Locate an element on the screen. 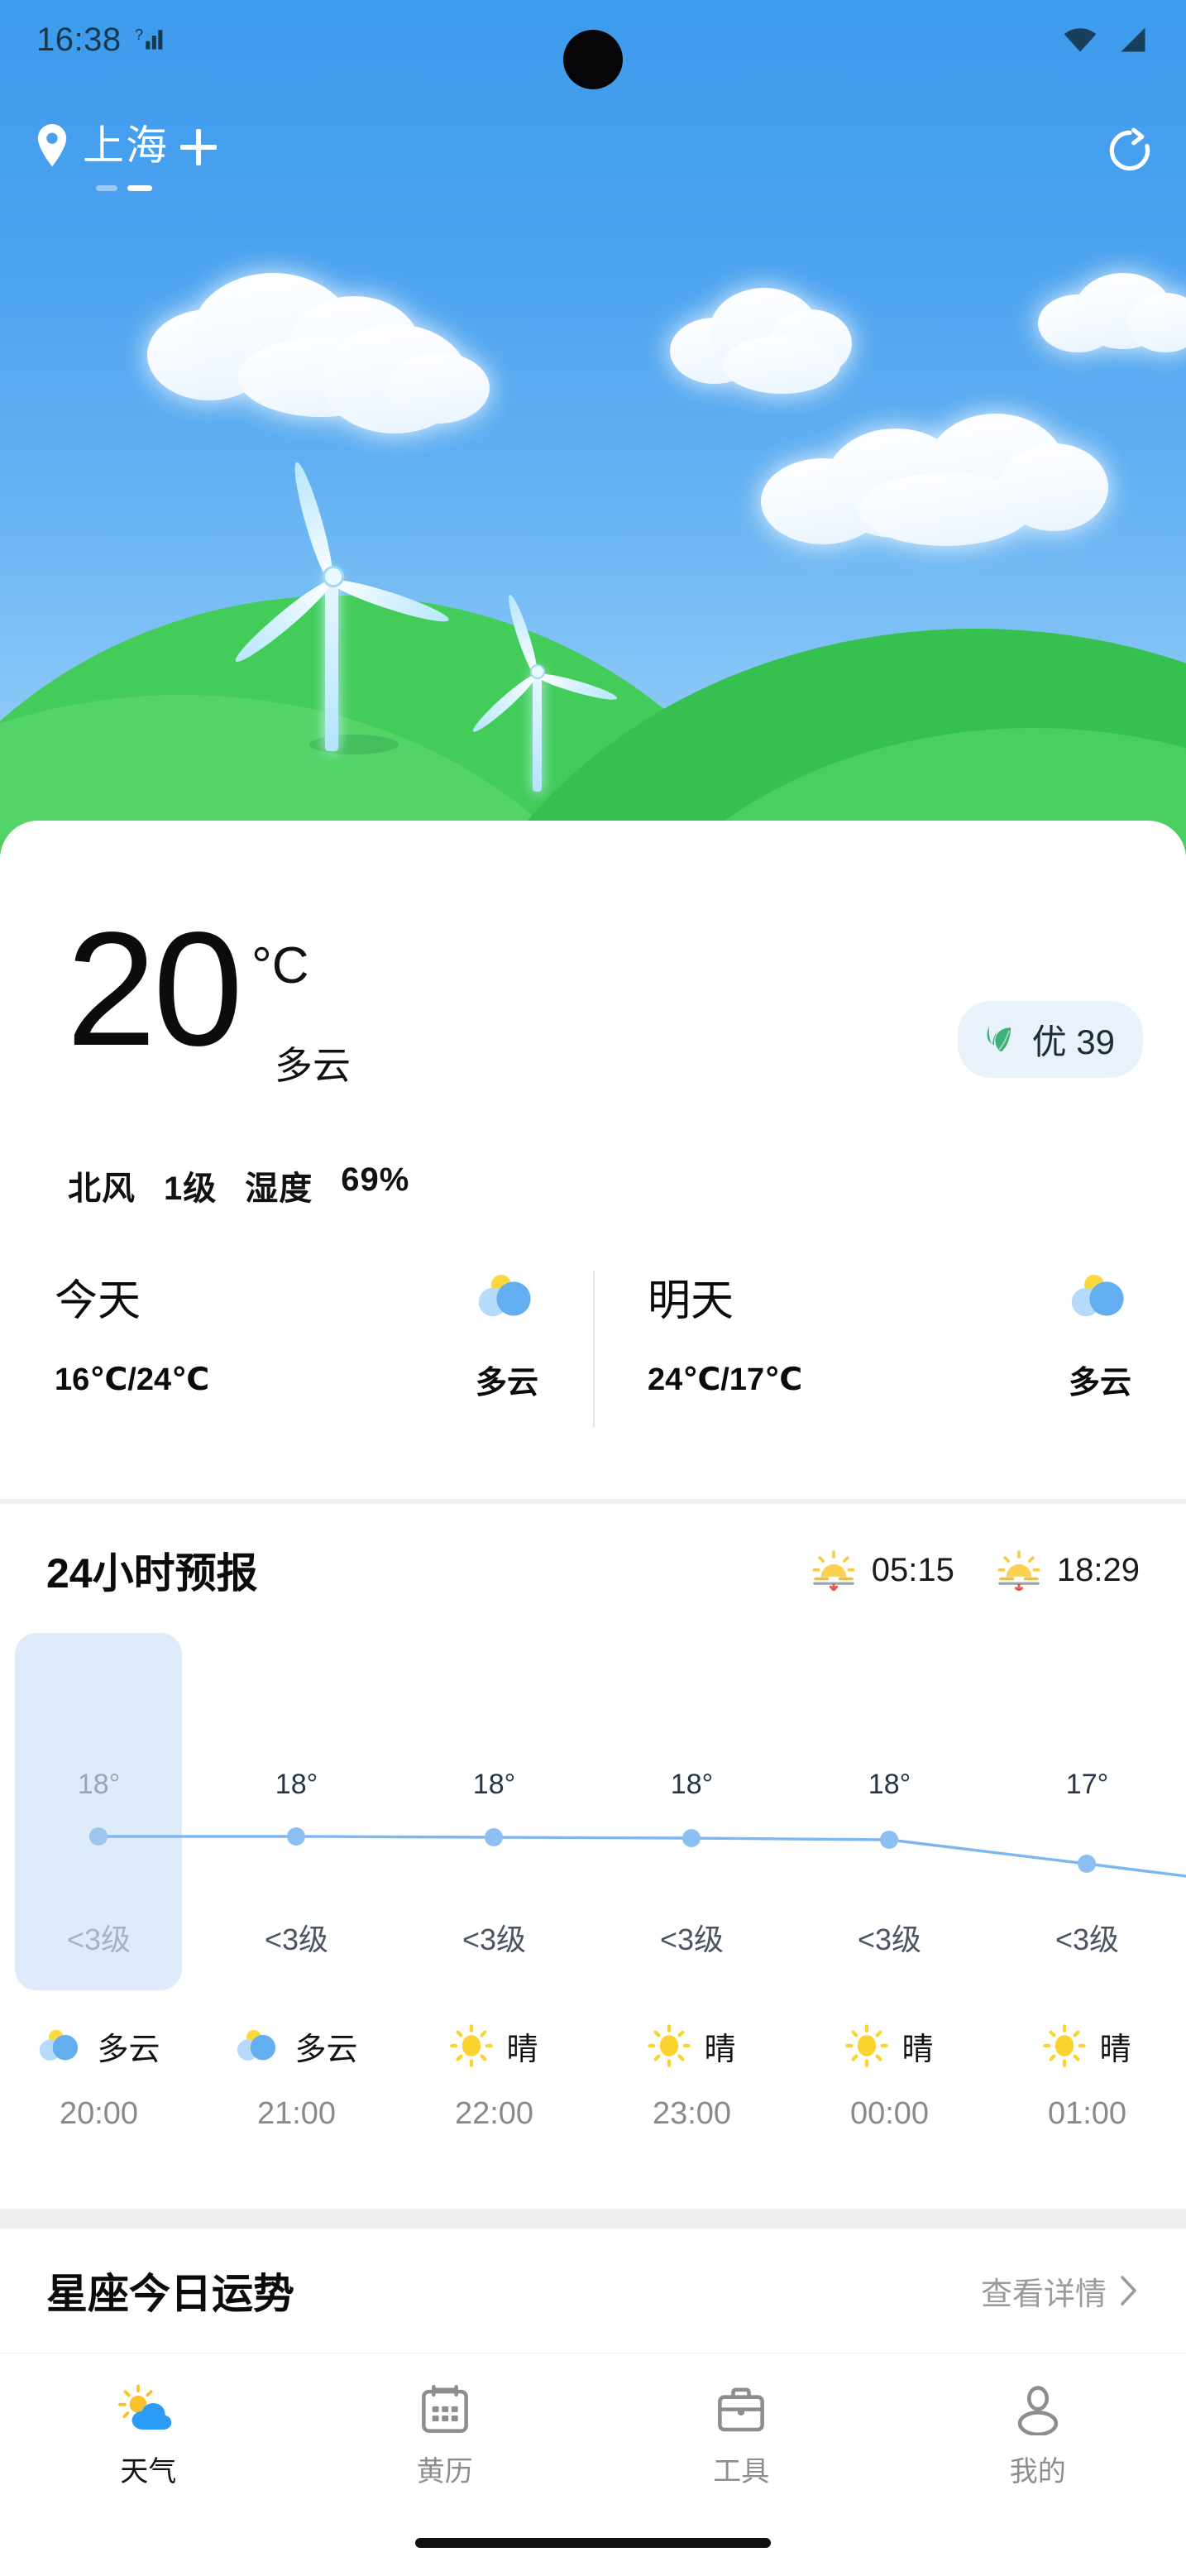 The width and height of the screenshot is (1186, 2576). calendar-icon is located at coordinates (445, 2408).